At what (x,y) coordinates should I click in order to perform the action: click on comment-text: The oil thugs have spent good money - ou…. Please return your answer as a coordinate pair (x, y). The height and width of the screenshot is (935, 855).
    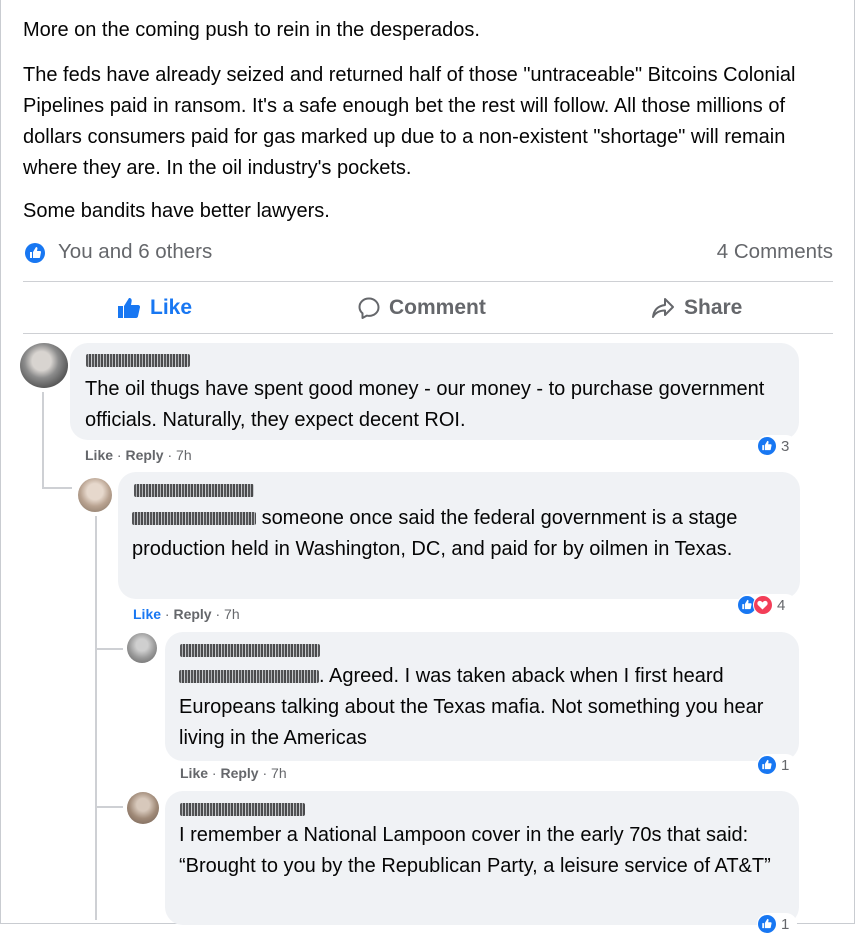
    Looking at the image, I should click on (425, 404).